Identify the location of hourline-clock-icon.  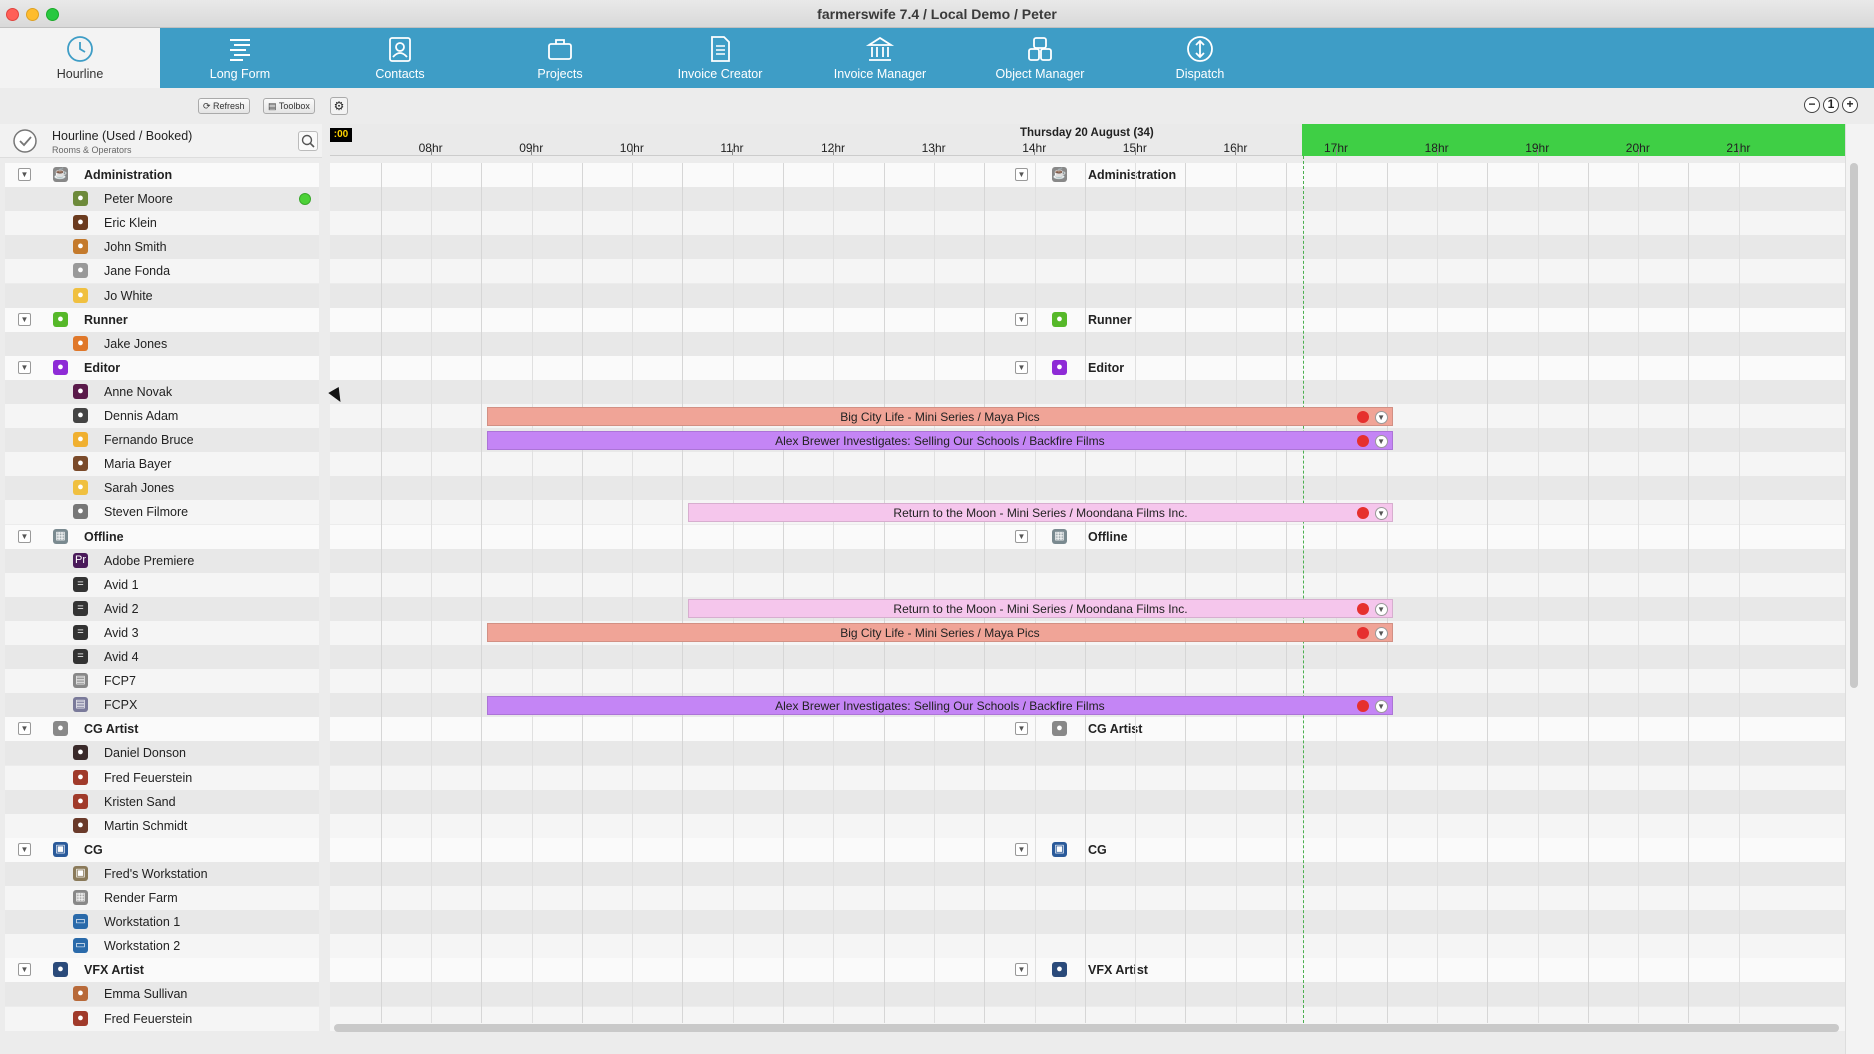
(25, 141).